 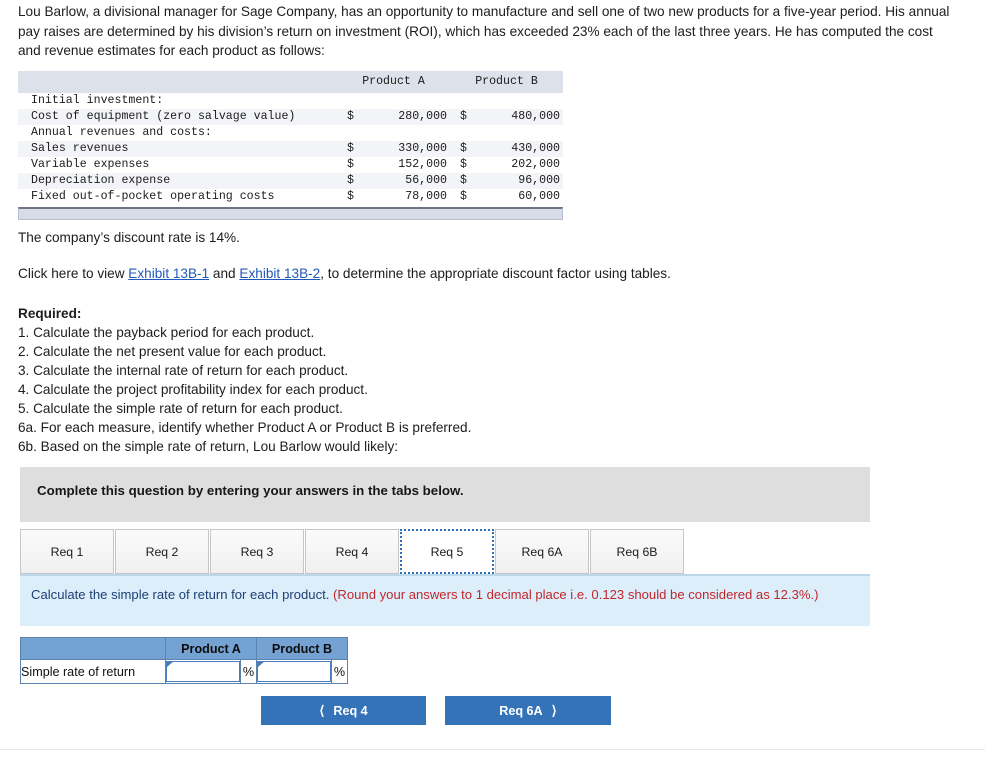 I want to click on tab-label: Req 2, so click(x=162, y=551).